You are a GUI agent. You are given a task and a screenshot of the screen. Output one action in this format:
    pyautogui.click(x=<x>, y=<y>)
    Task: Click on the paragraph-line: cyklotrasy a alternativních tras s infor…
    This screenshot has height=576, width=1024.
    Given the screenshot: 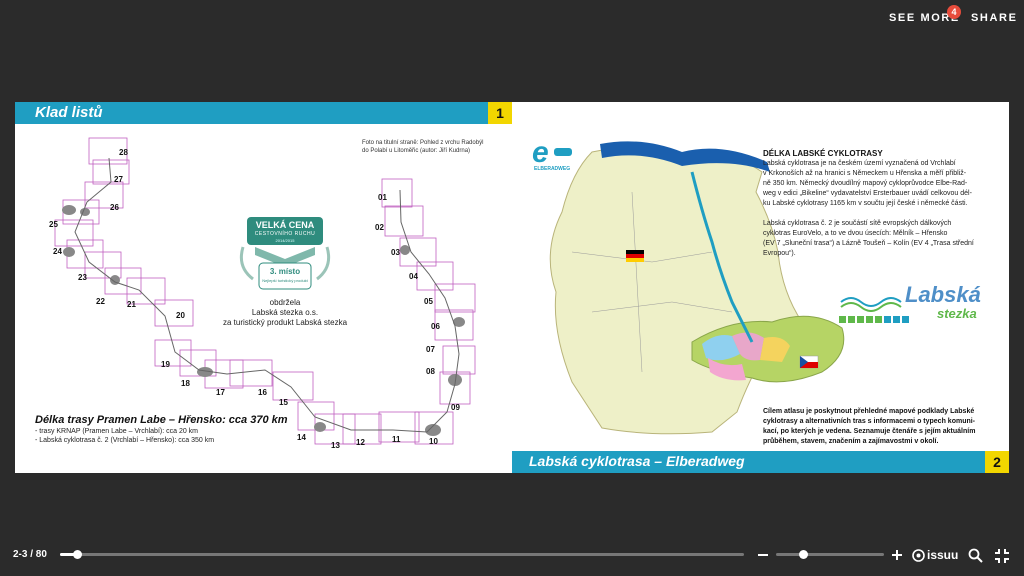 What is the action you would take?
    pyautogui.click(x=869, y=421)
    